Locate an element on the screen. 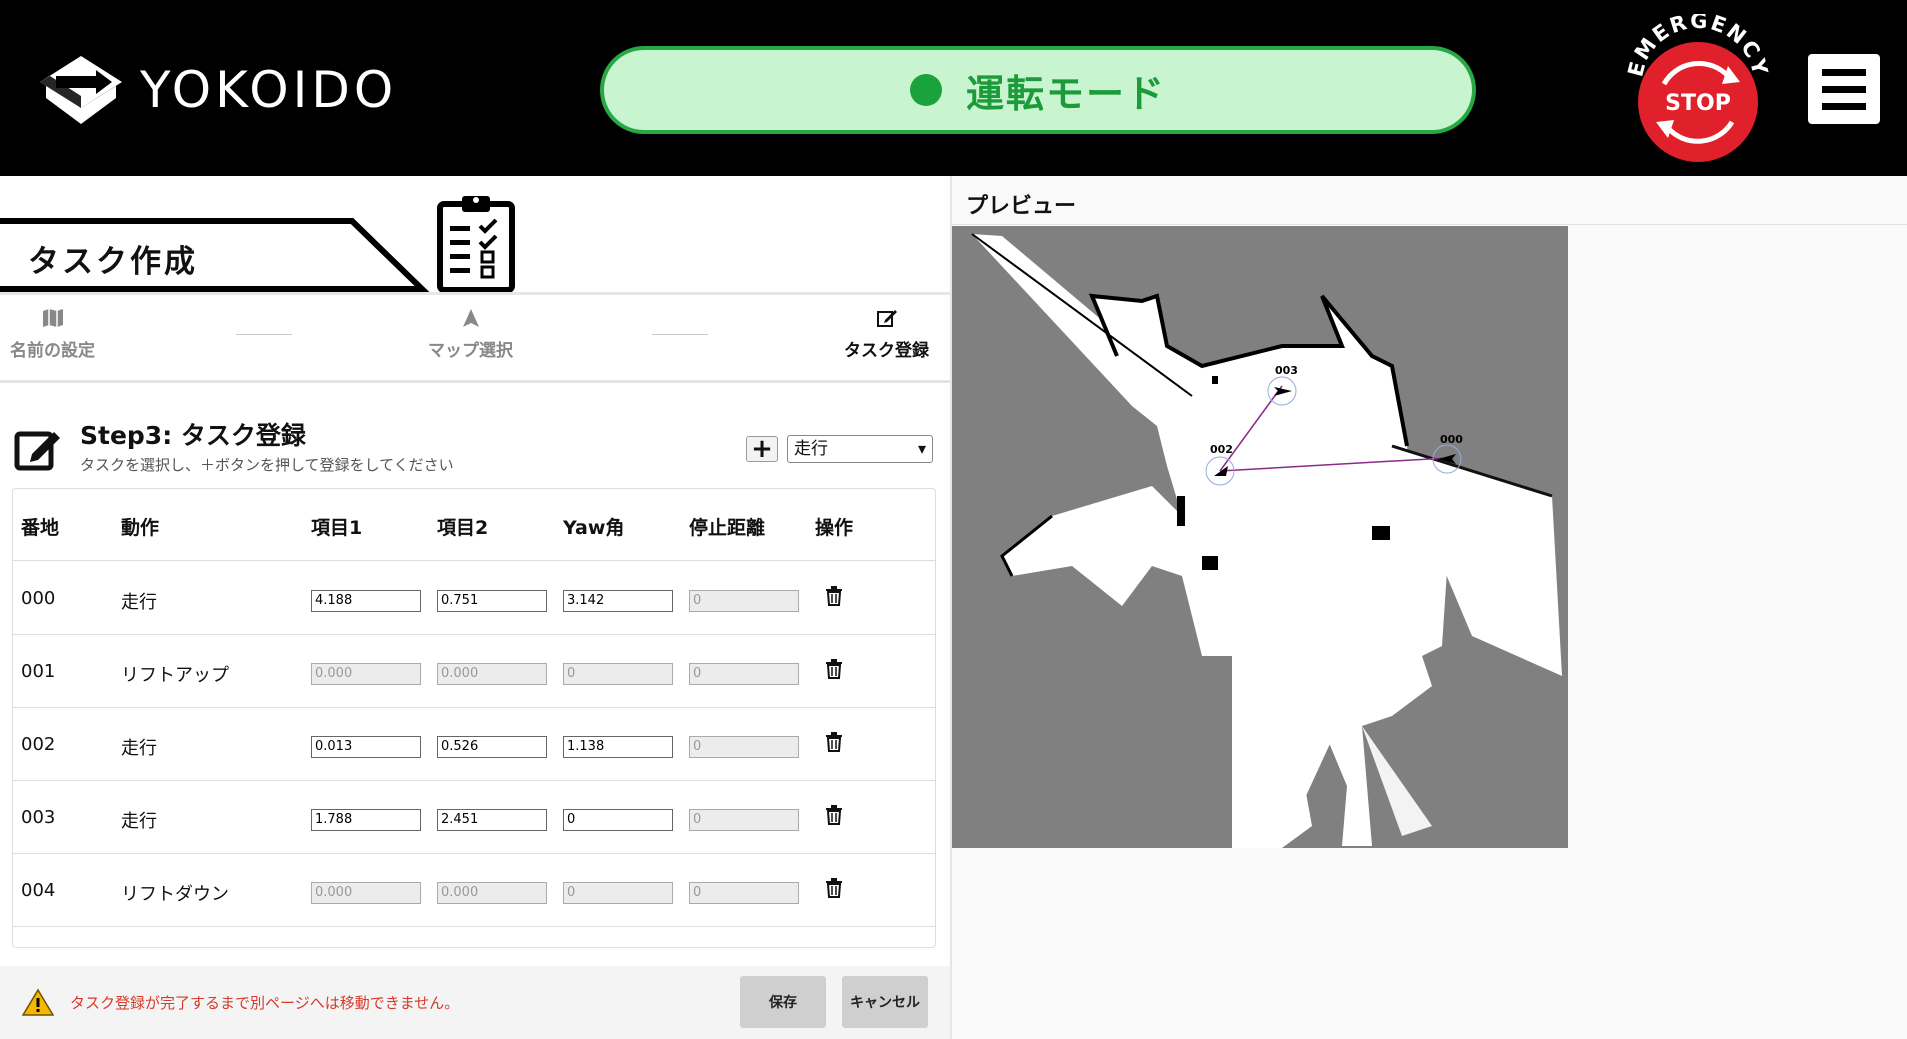  input-yaw: 1.138 is located at coordinates (618, 747).